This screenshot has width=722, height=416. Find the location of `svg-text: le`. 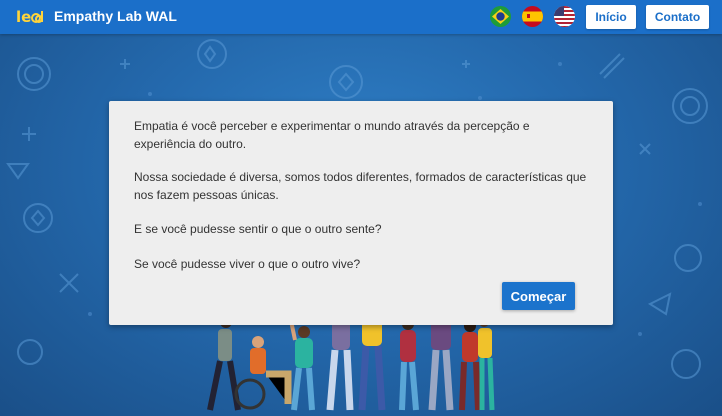

svg-text: le is located at coordinates (23, 17).